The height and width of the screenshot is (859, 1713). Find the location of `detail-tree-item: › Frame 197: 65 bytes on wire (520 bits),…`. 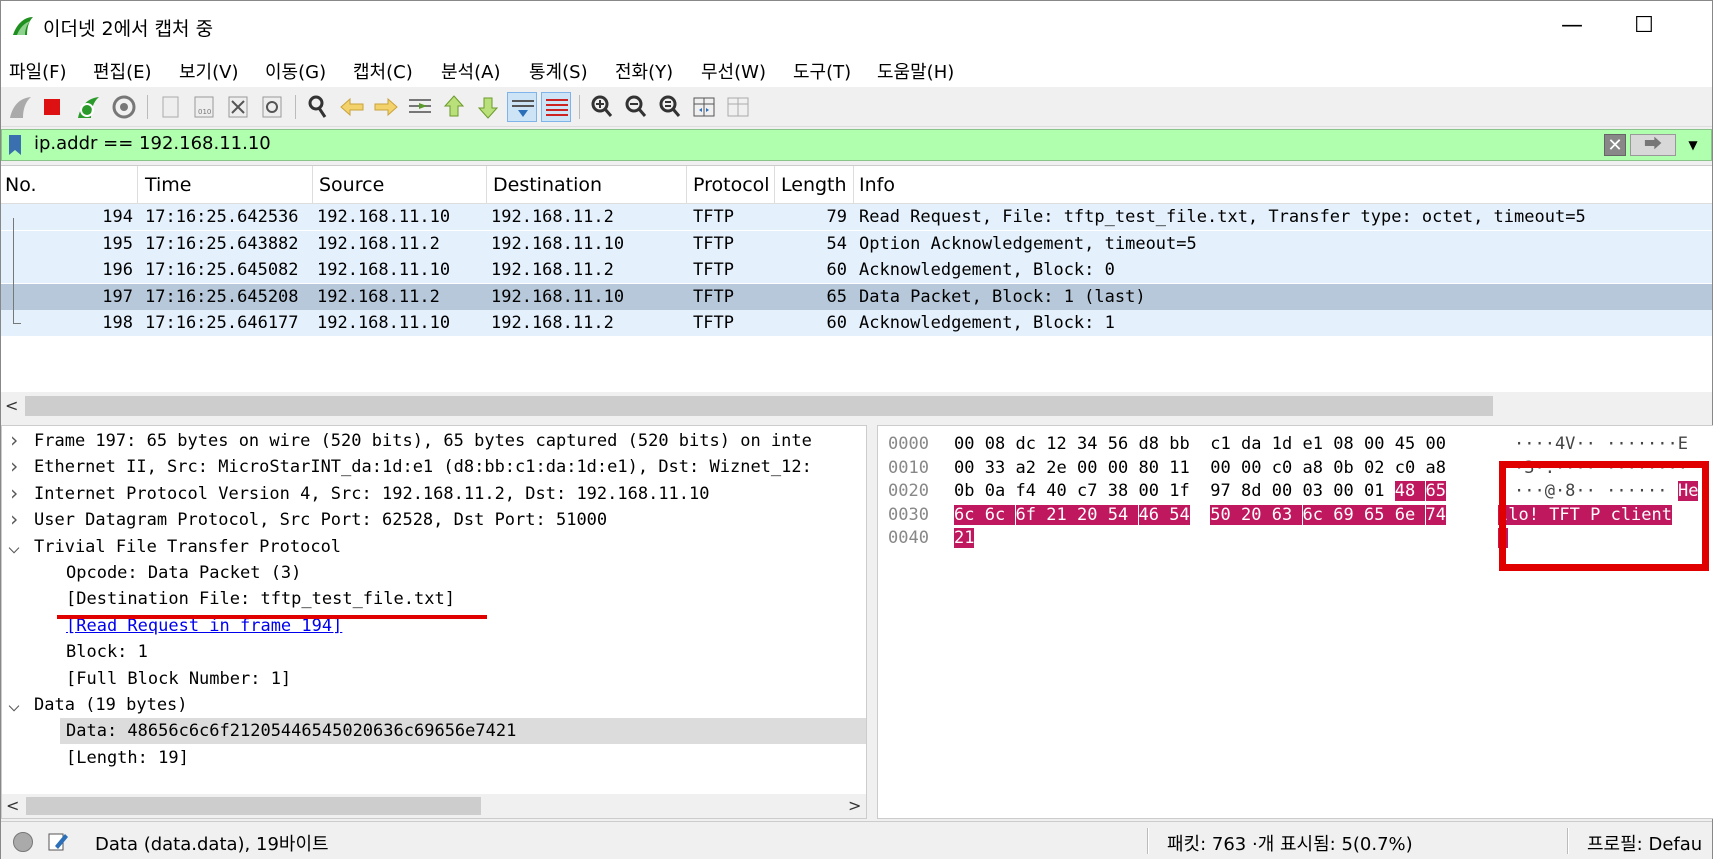

detail-tree-item: › Frame 197: 65 bytes on wire (520 bits),… is located at coordinates (435, 441).